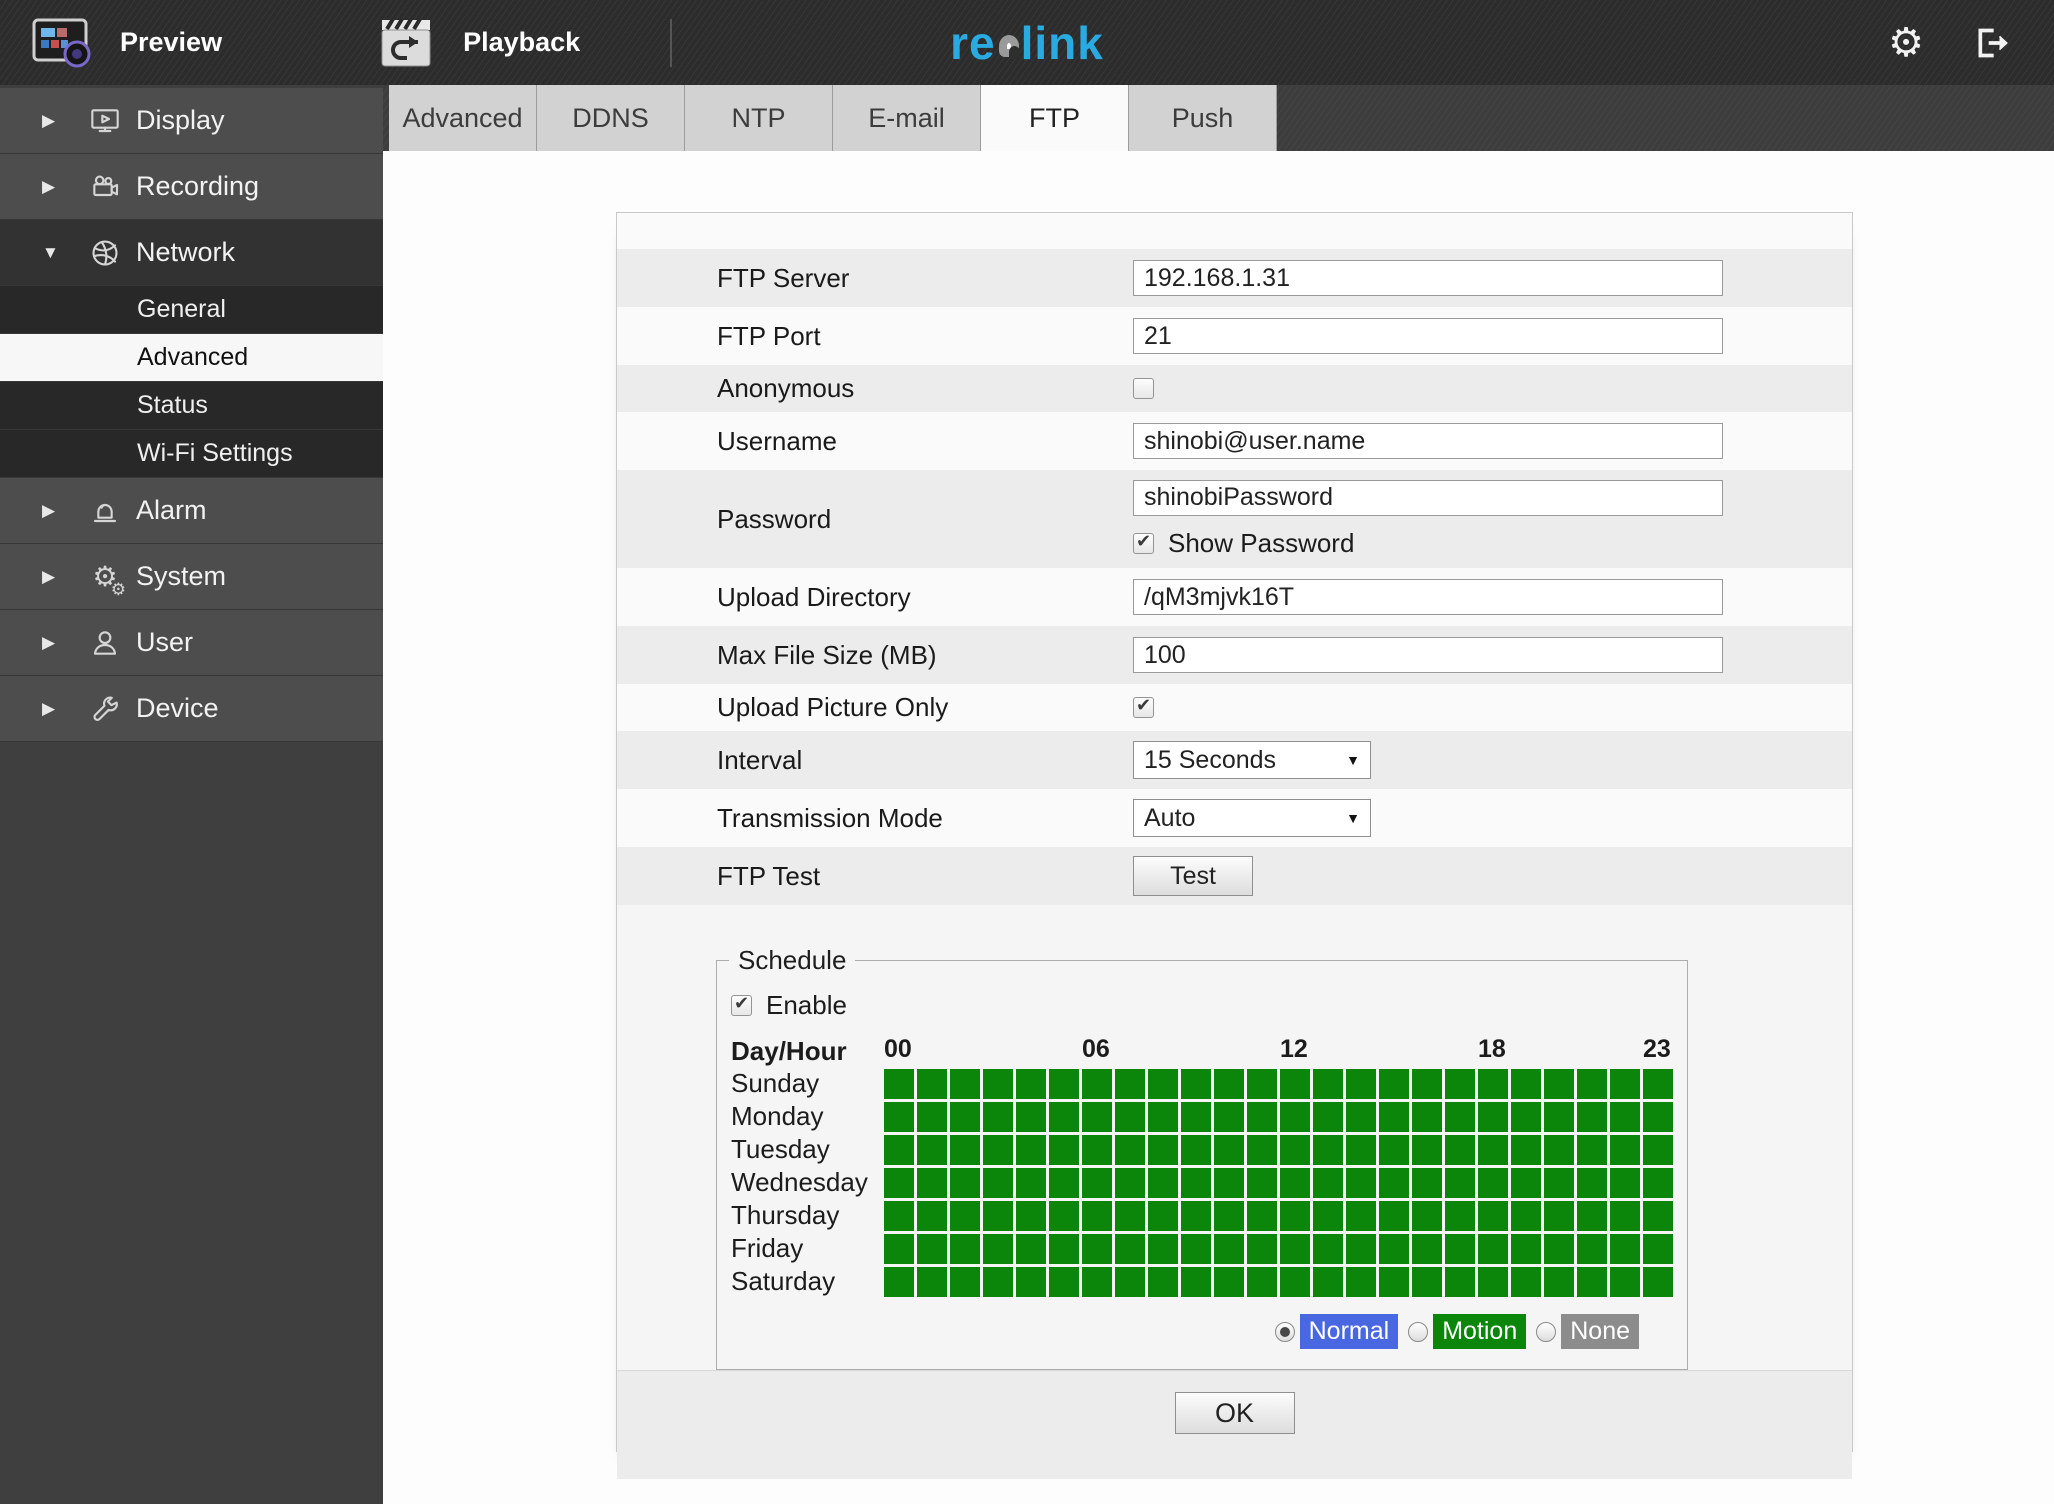 Image resolution: width=2054 pixels, height=1504 pixels. I want to click on mode-radio-normal, so click(1284, 1331).